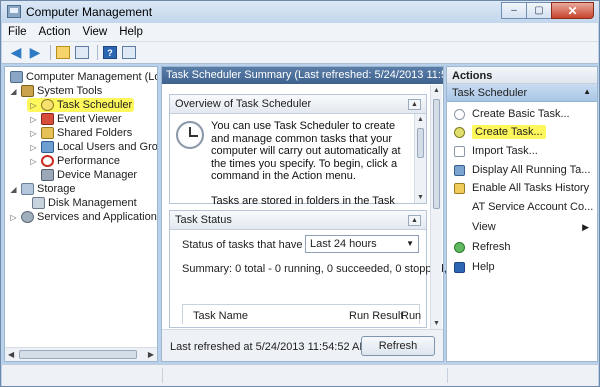 The width and height of the screenshot is (600, 387). I want to click on tree-item-storage: ◢ Storage, so click(42, 189).